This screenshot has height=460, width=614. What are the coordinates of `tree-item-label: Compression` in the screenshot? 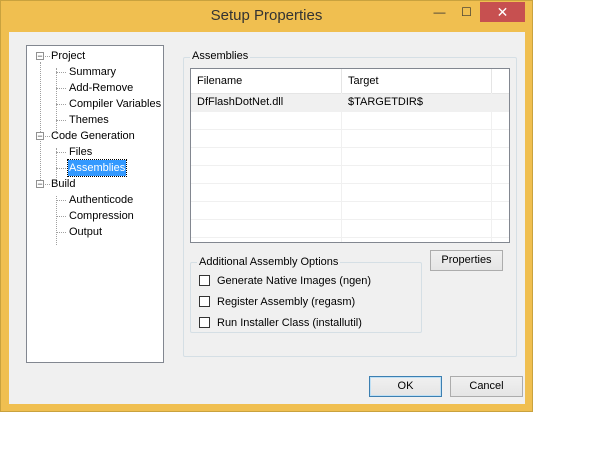 It's located at (101, 216).